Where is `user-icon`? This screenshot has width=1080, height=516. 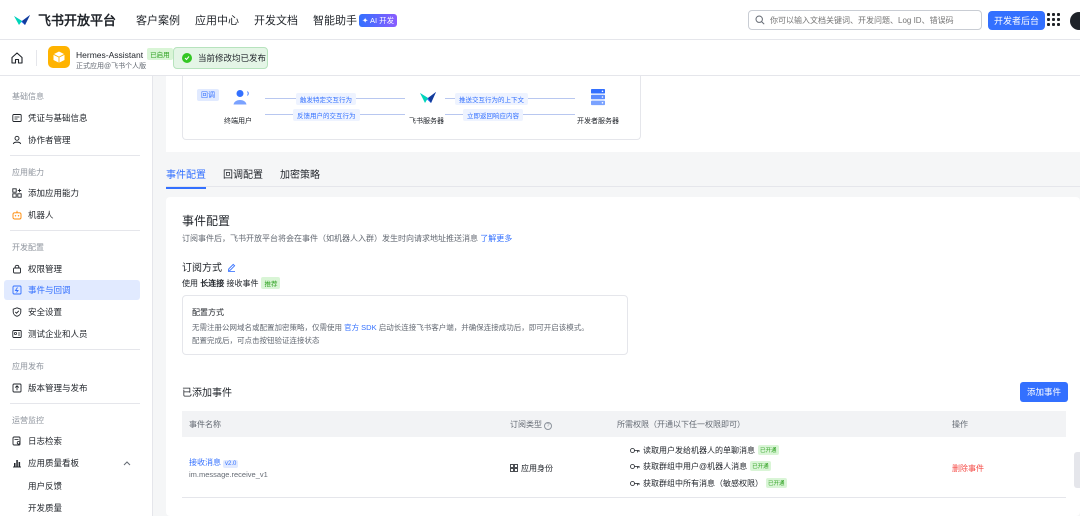
user-icon is located at coordinates (17, 140).